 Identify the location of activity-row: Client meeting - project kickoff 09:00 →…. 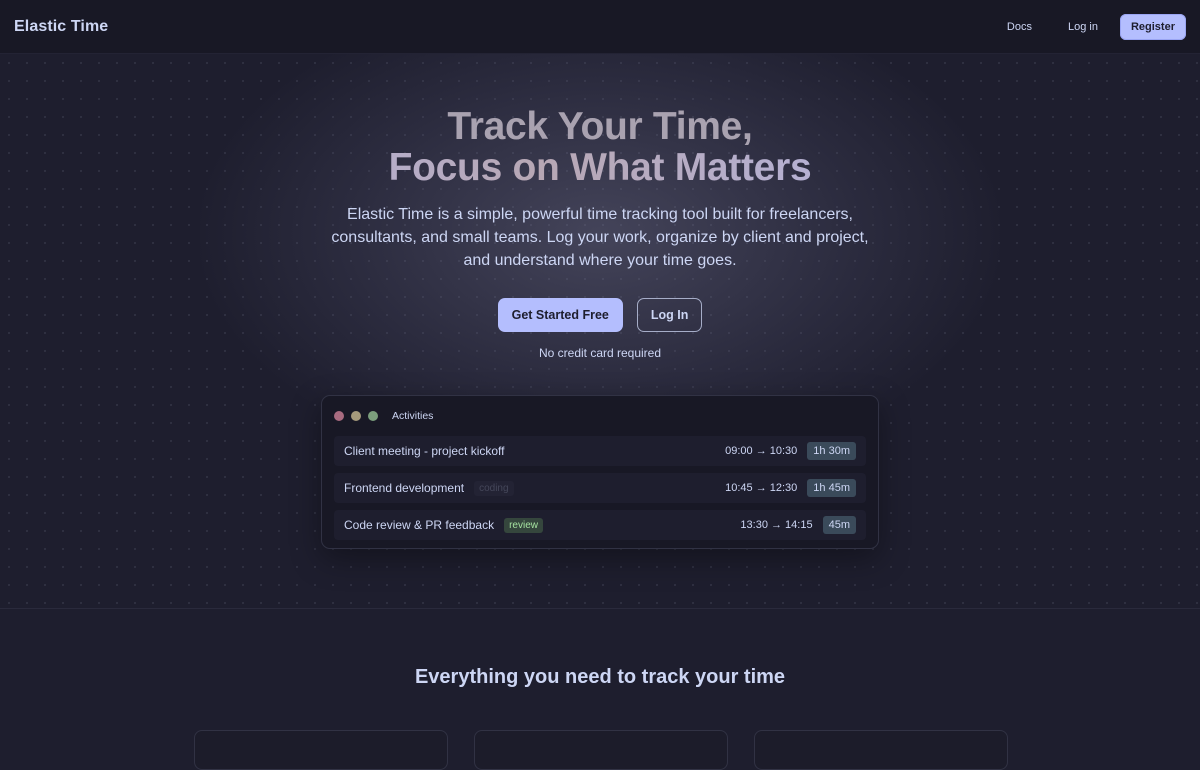
(600, 451).